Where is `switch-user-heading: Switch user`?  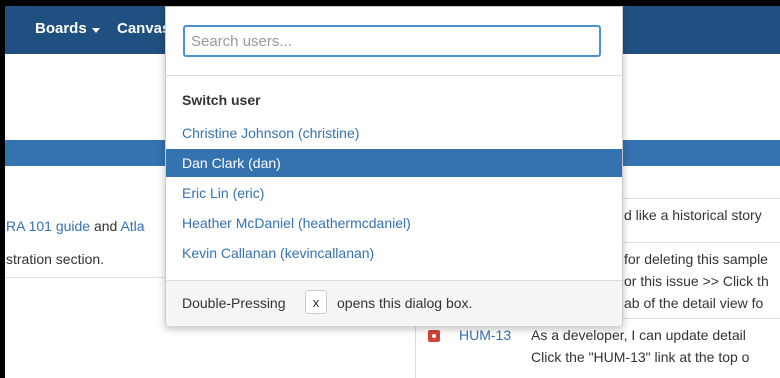
switch-user-heading: Switch user is located at coordinates (221, 100).